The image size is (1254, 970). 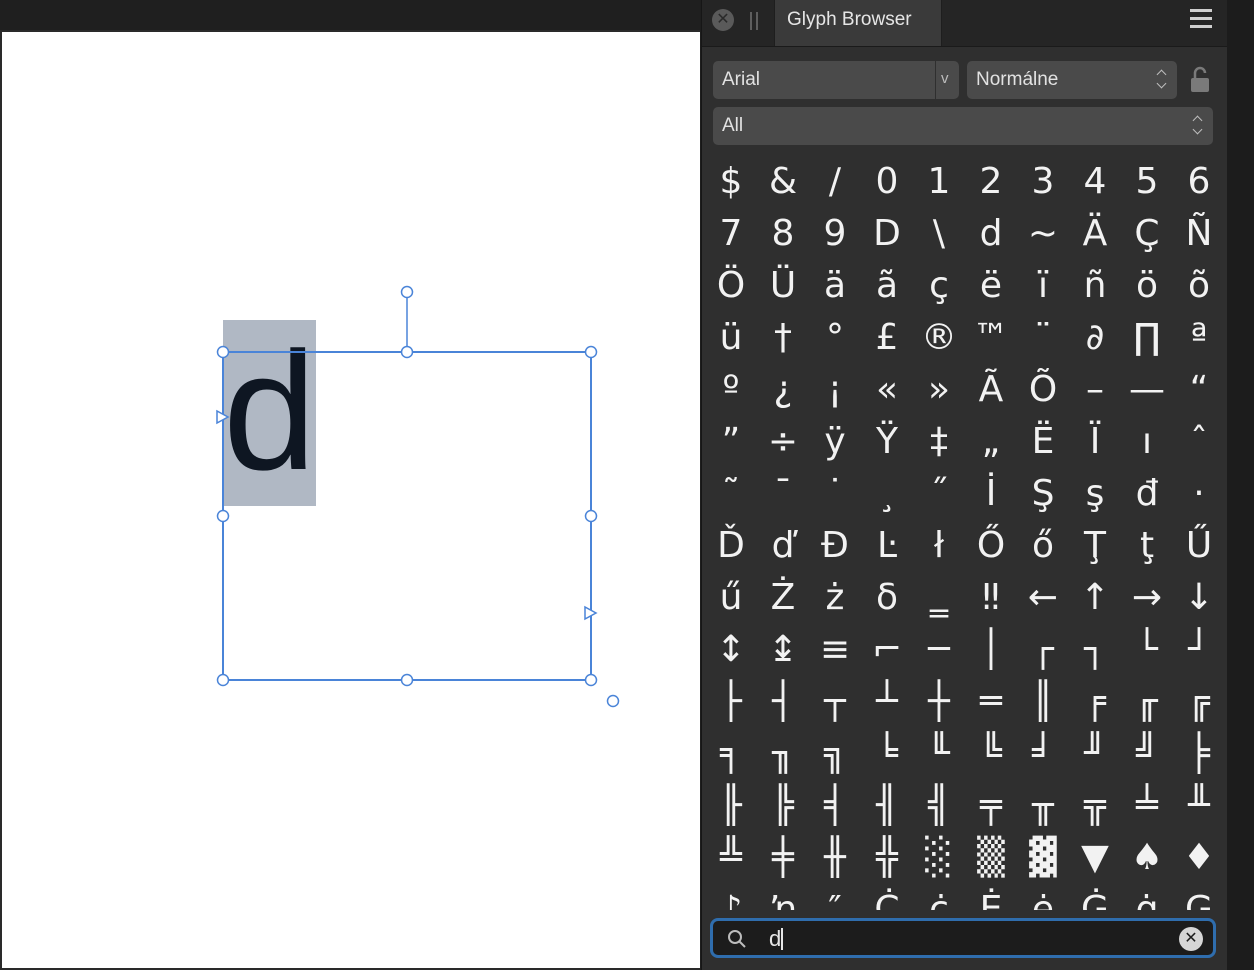 I want to click on glyph-cell: ″, so click(x=835, y=897).